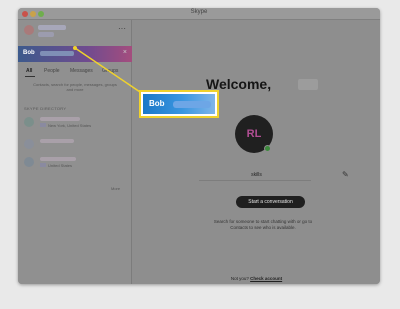 The width and height of the screenshot is (400, 309). I want to click on search-input: Bob ×, so click(75, 54).